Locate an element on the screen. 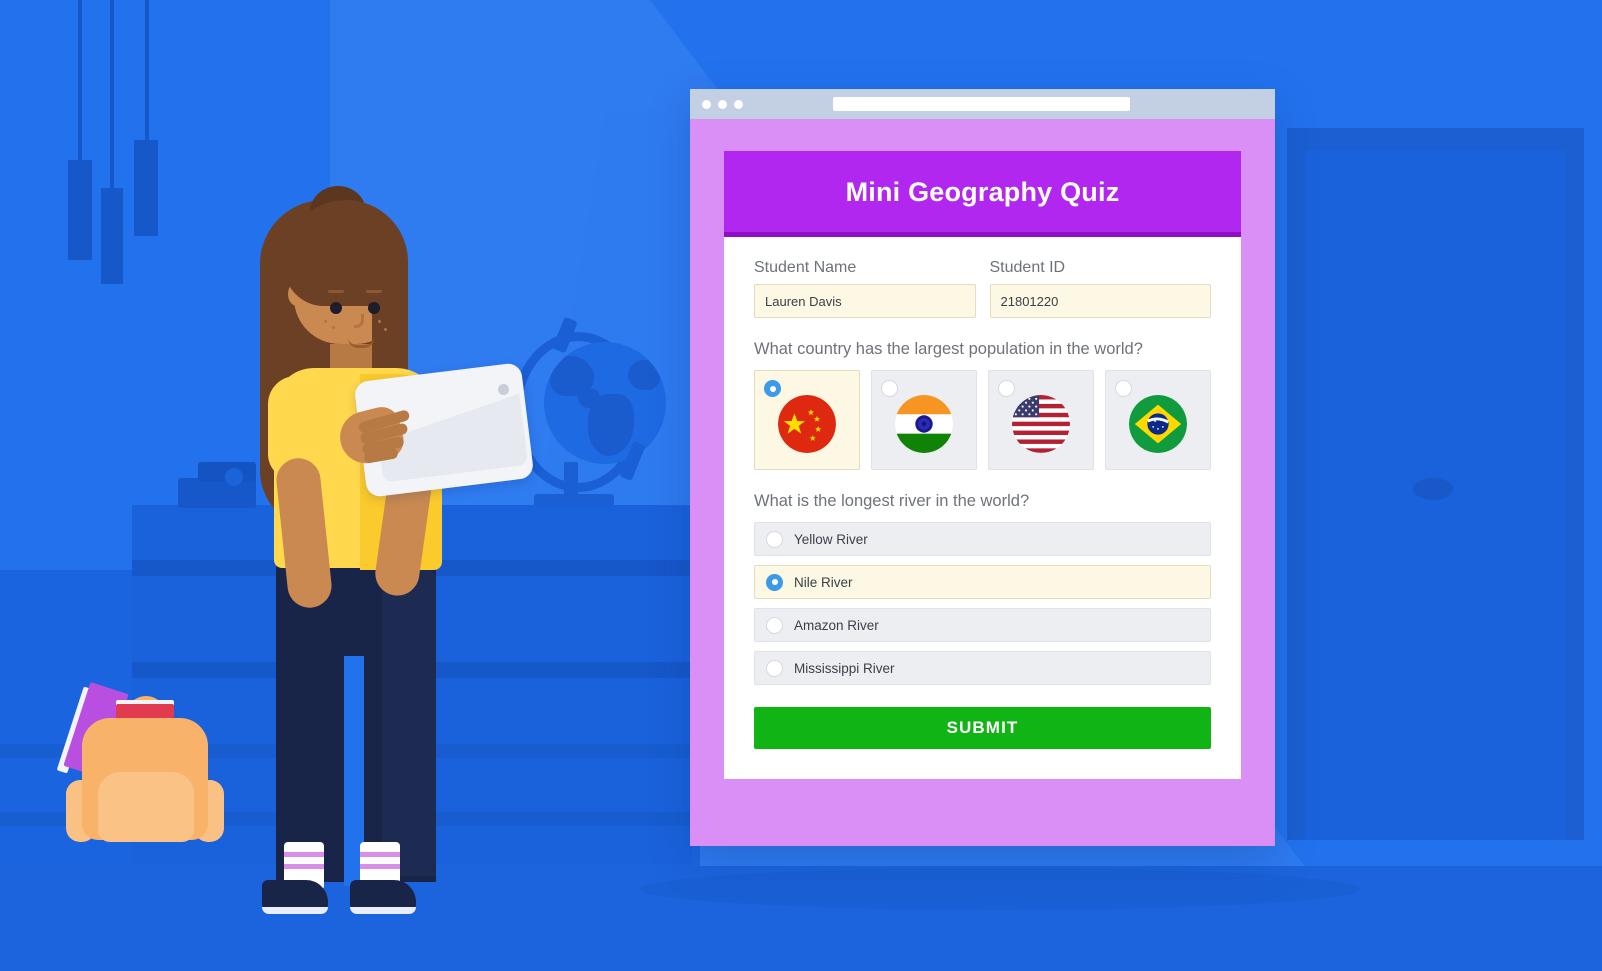 Image resolution: width=1602 pixels, height=971 pixels. option-label: Nile River is located at coordinates (823, 582).